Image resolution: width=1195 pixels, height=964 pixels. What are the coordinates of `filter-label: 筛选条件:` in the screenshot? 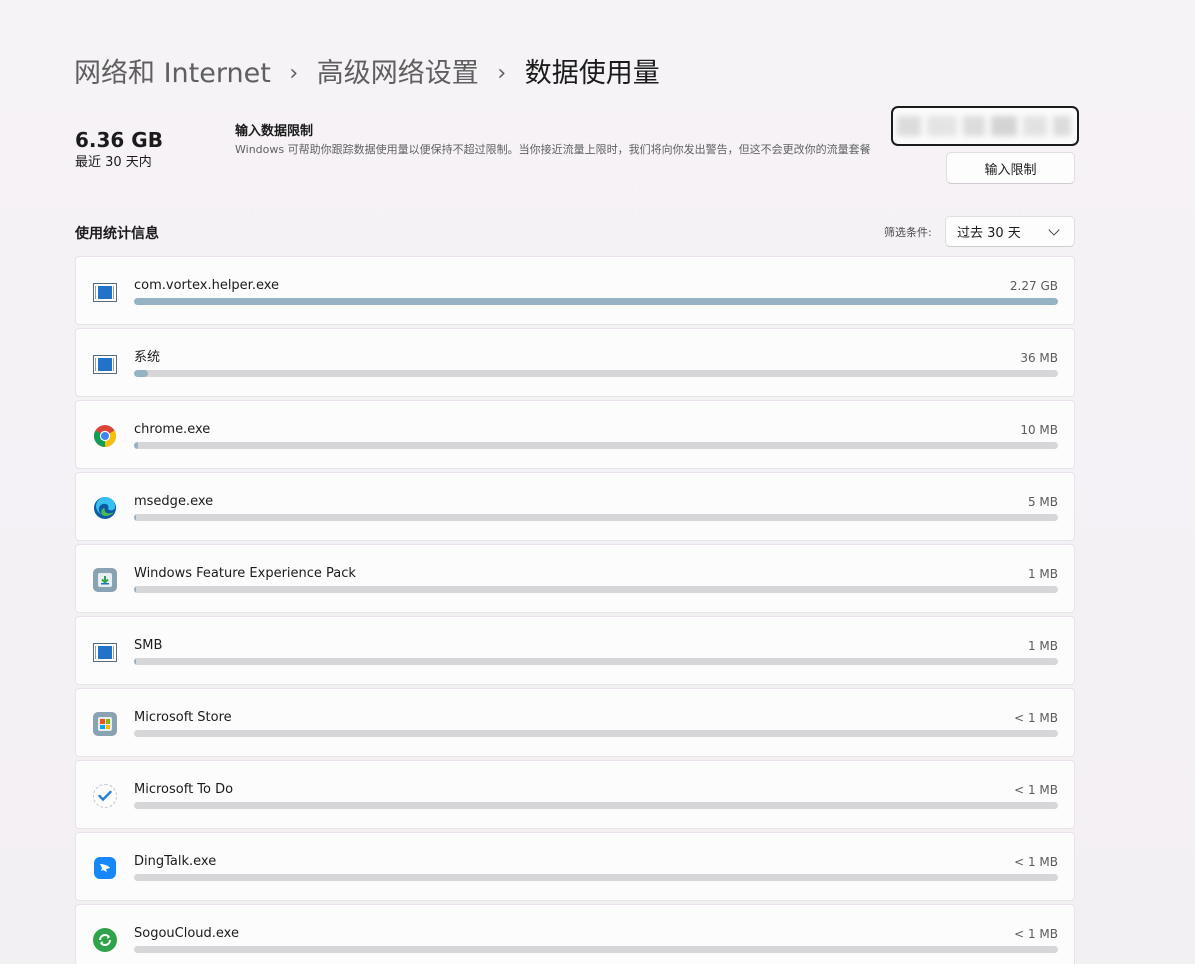 It's located at (908, 232).